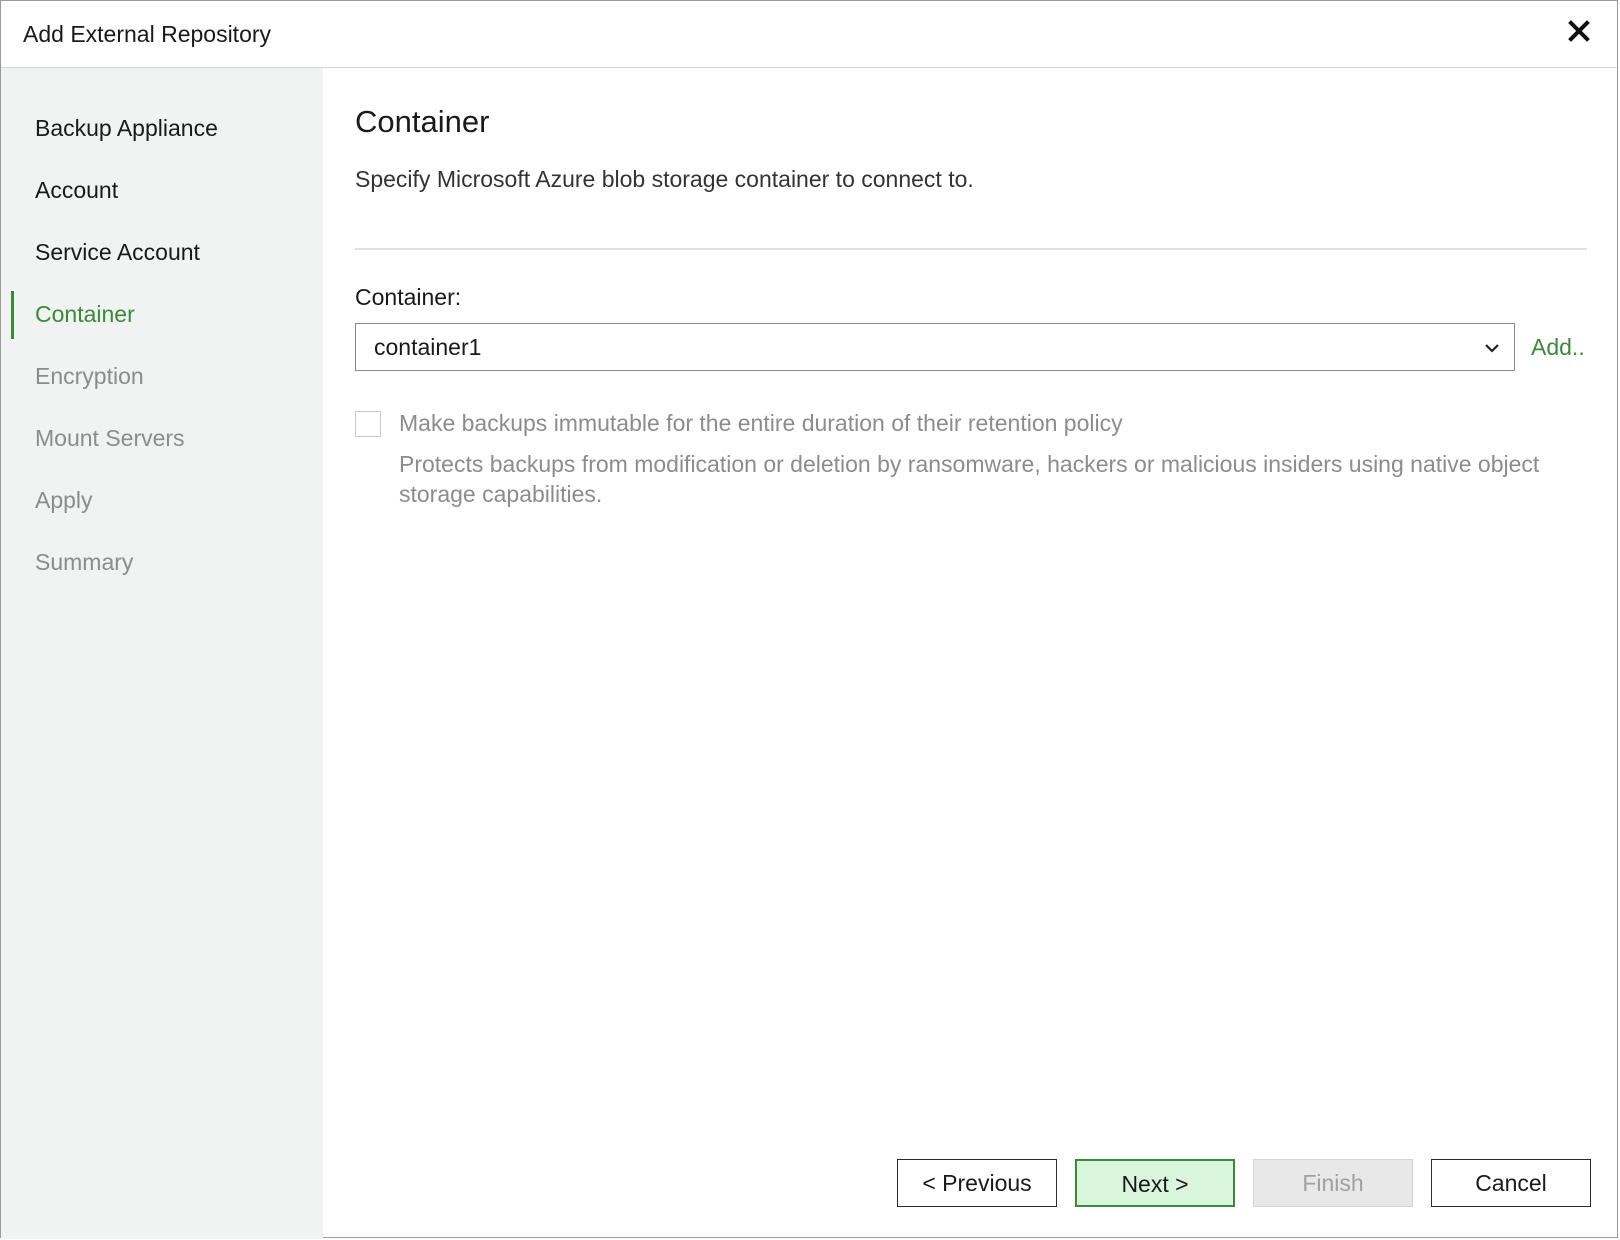  I want to click on dialog-title: Add External Repository, so click(147, 34).